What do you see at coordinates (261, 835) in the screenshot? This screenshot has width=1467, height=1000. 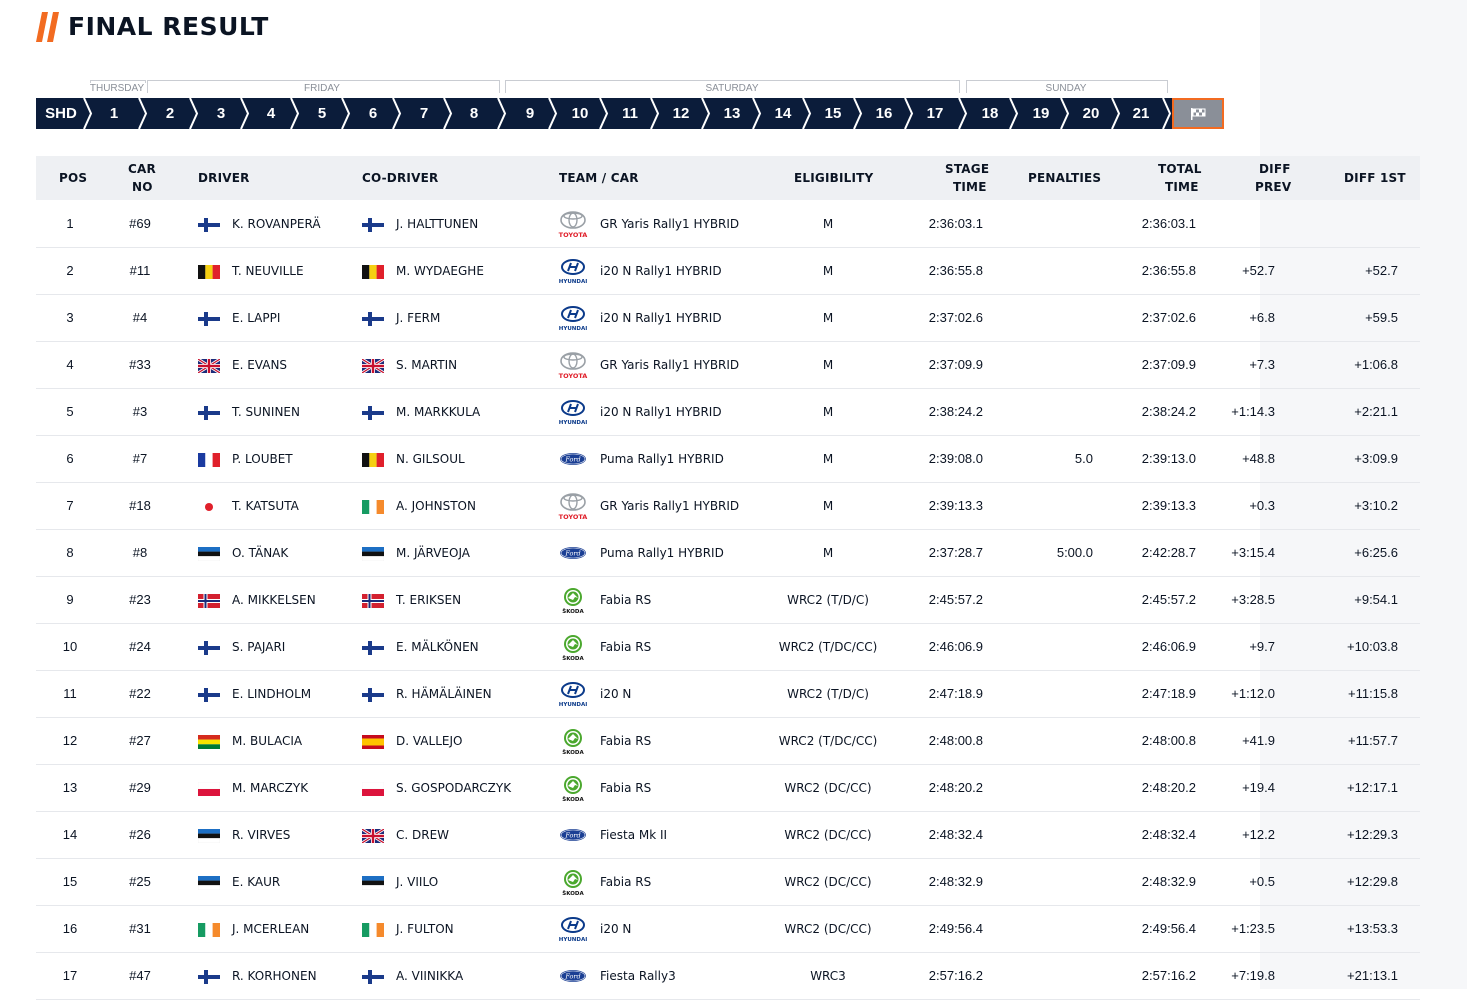 I see `driver-name: R. VIRVES` at bounding box center [261, 835].